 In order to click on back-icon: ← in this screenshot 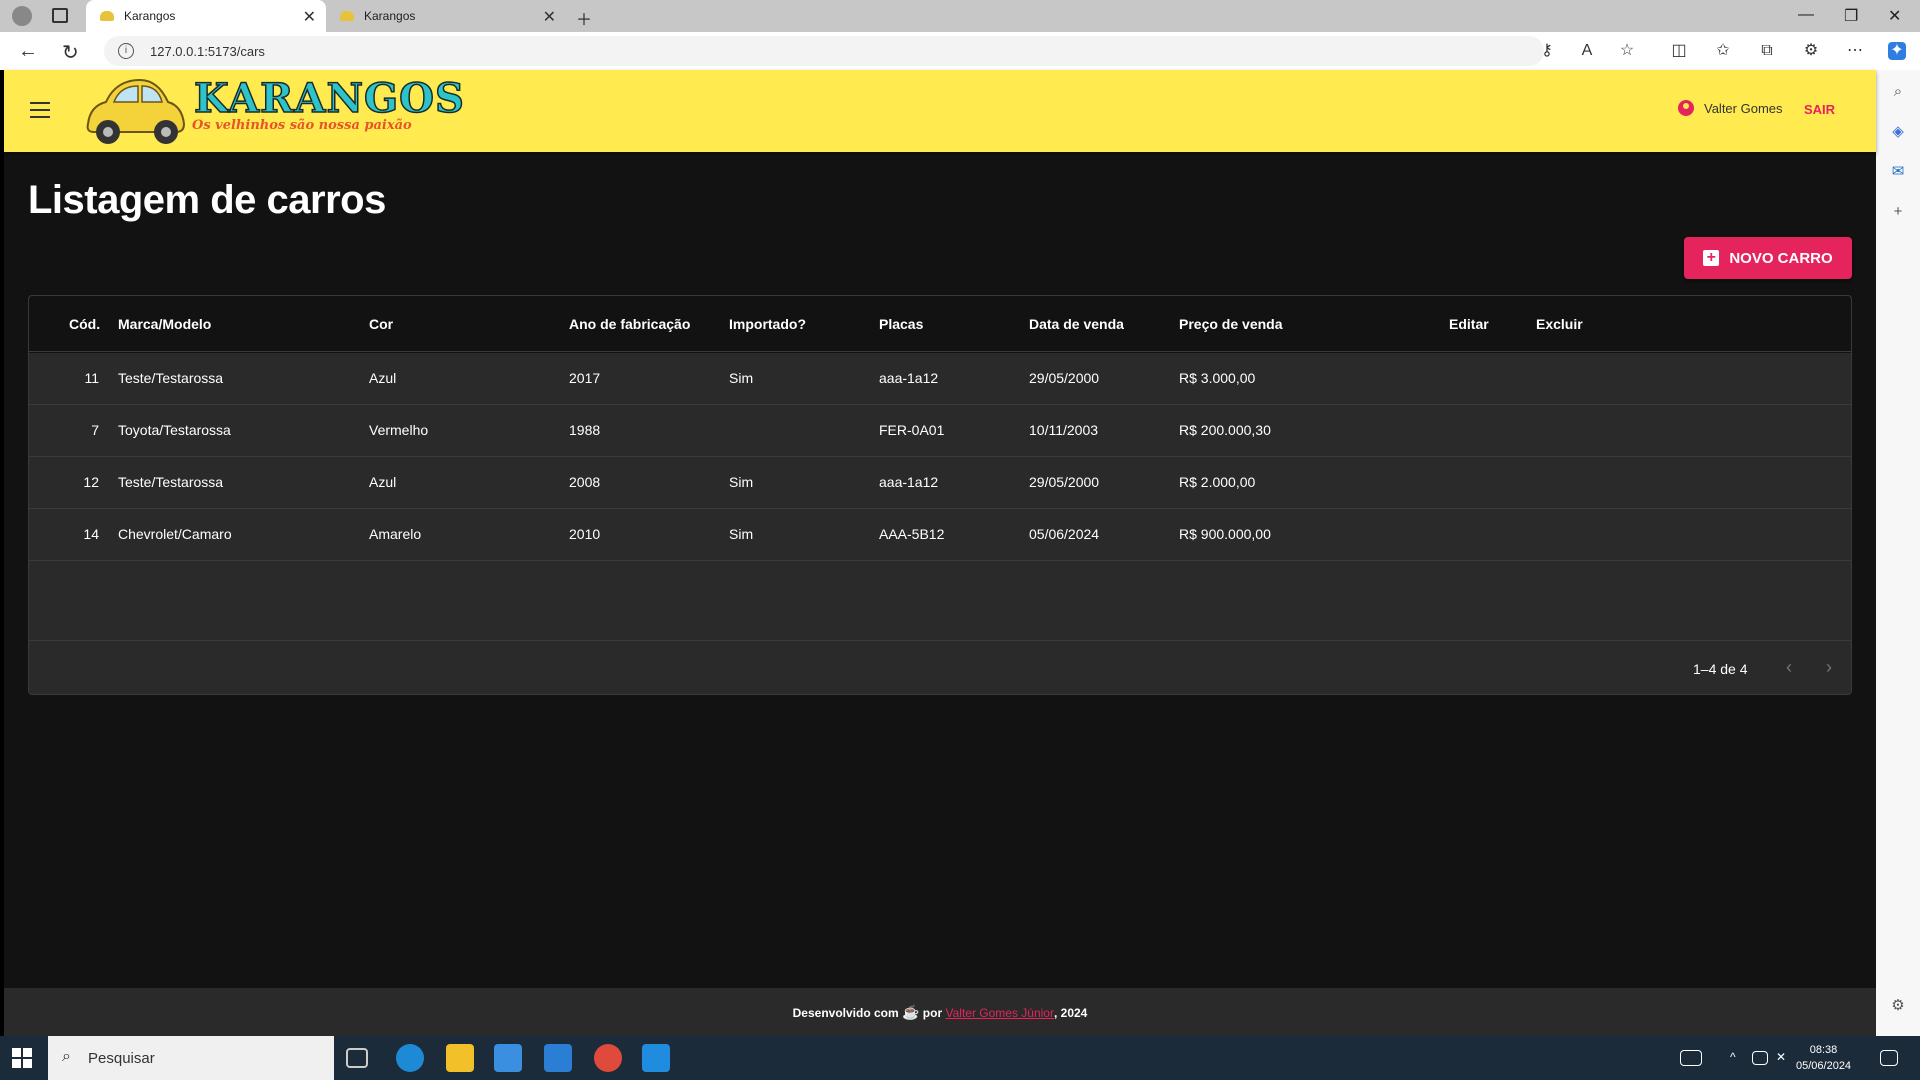, I will do `click(28, 51)`.